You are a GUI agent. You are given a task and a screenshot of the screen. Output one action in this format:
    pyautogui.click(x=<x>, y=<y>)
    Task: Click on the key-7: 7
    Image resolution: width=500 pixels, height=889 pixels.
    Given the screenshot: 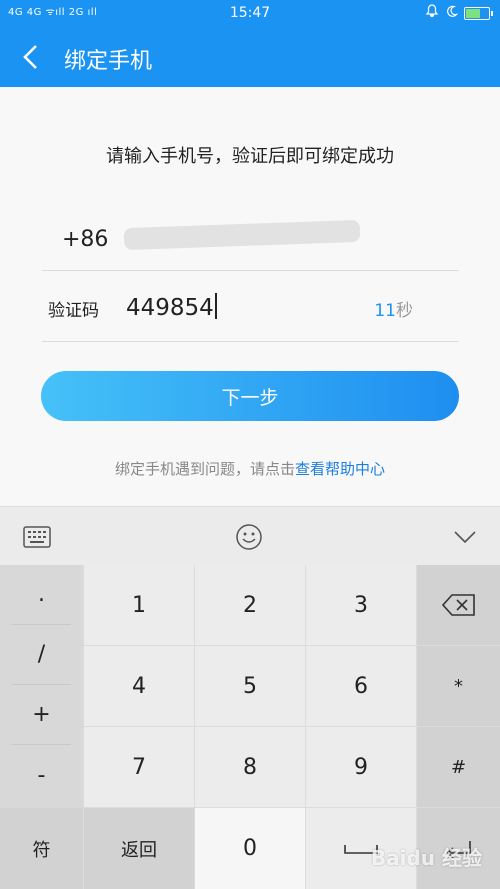 What is the action you would take?
    pyautogui.click(x=139, y=767)
    